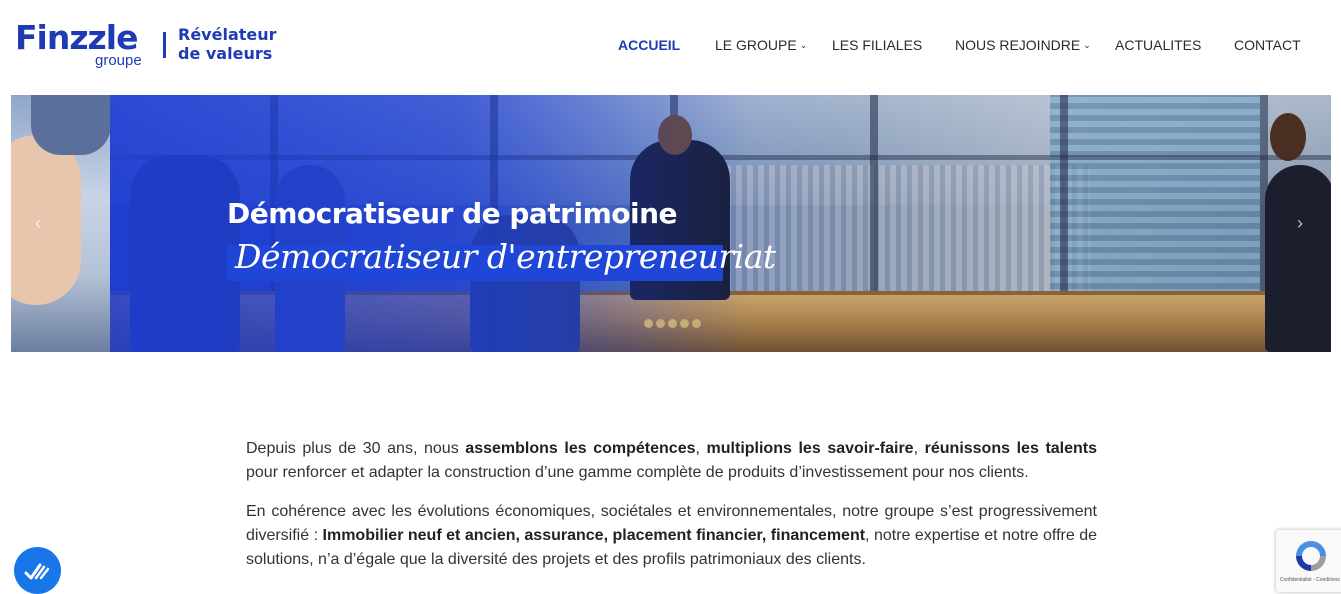 The height and width of the screenshot is (594, 1341). I want to click on bold-text: assemblons les compétences, so click(580, 448).